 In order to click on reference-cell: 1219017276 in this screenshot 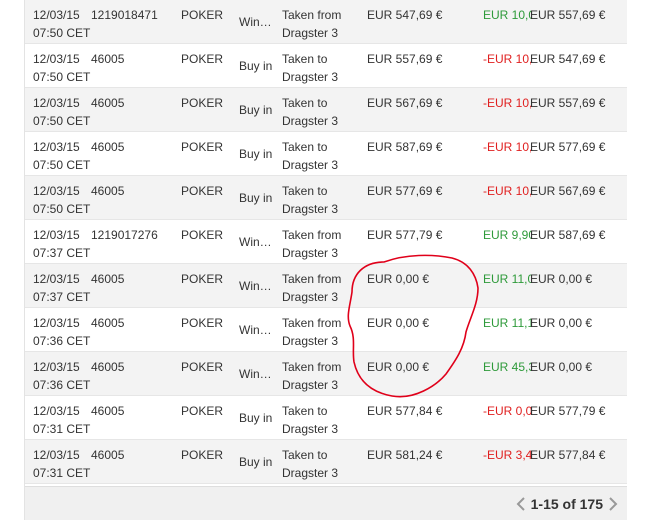, I will do `click(124, 235)`.